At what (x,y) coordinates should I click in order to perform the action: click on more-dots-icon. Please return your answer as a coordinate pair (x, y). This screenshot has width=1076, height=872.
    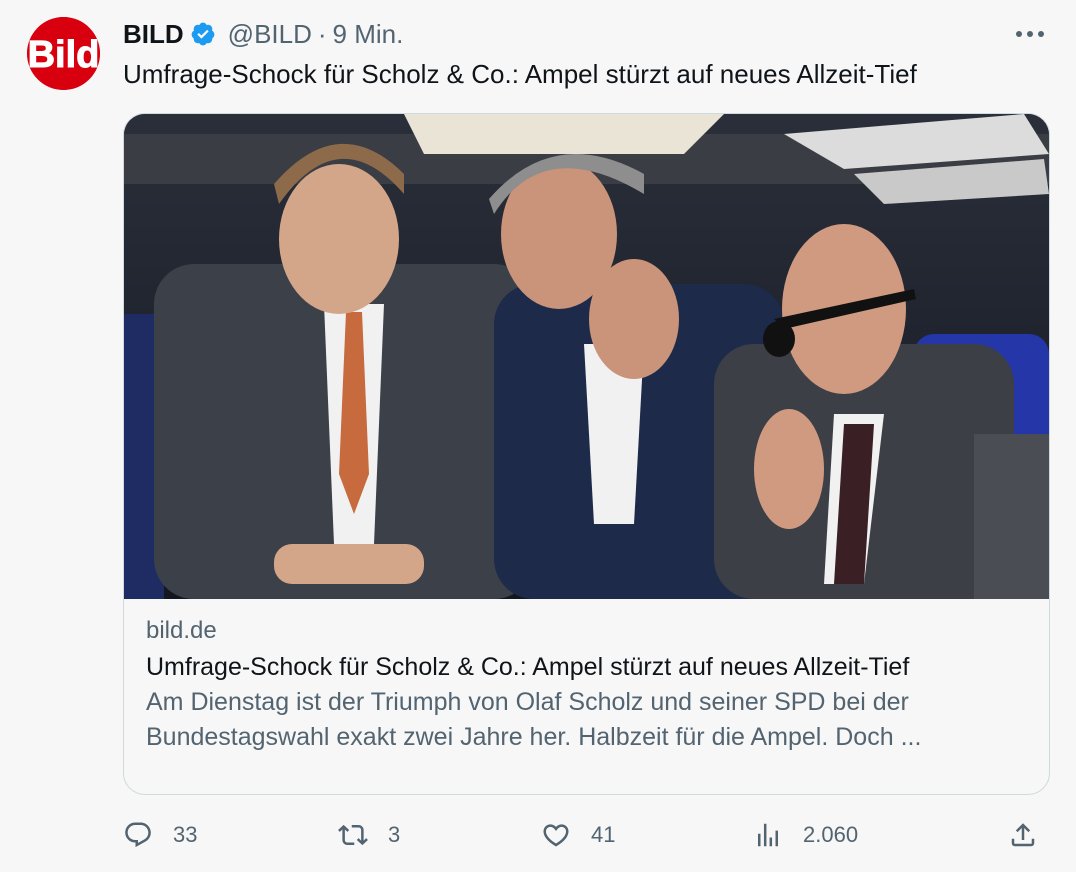
    Looking at the image, I should click on (1030, 34).